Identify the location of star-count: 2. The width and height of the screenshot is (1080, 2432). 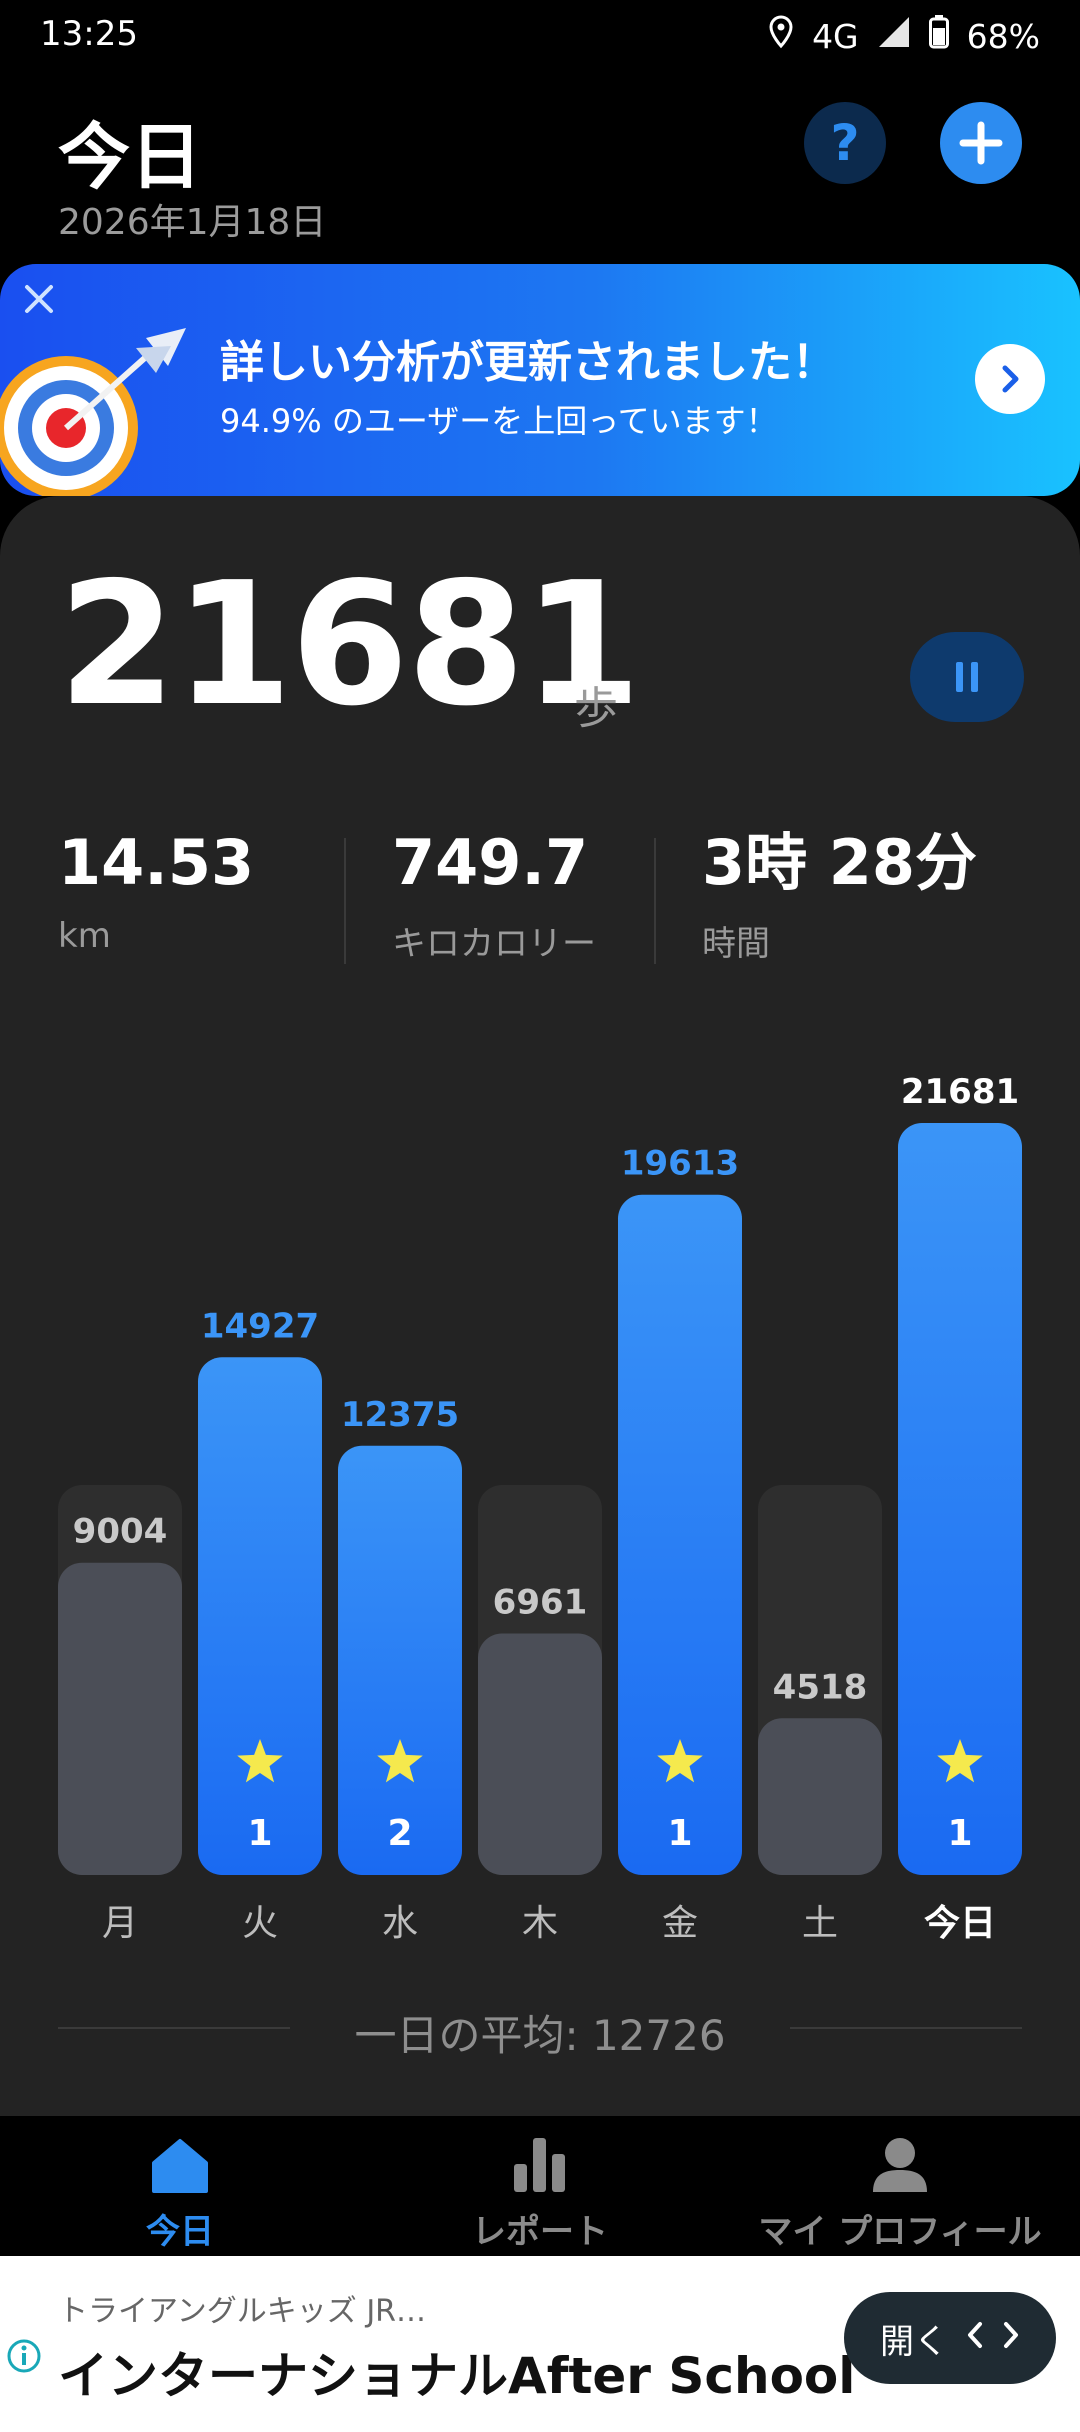
(399, 1833).